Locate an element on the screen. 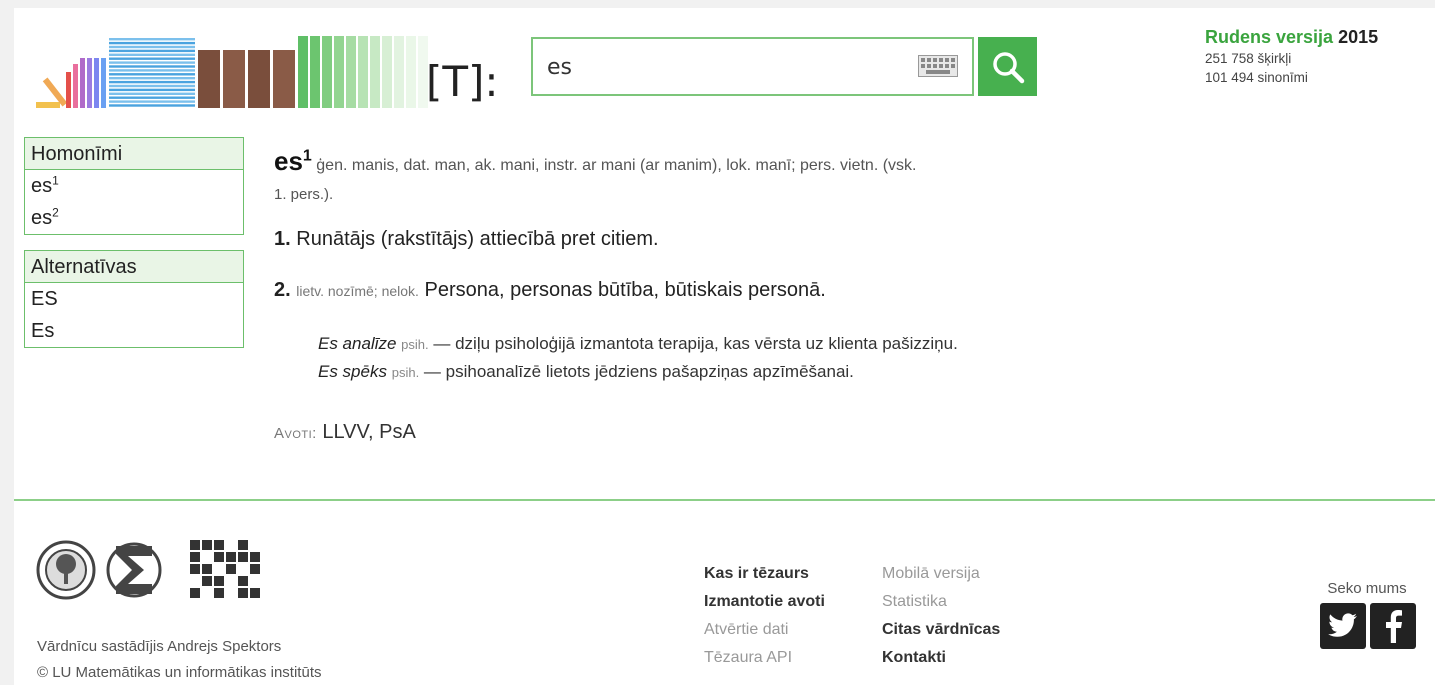 Image resolution: width=1435 pixels, height=685 pixels. link-about-thesaurus: Kas ir tēzaurs is located at coordinates (764, 574).